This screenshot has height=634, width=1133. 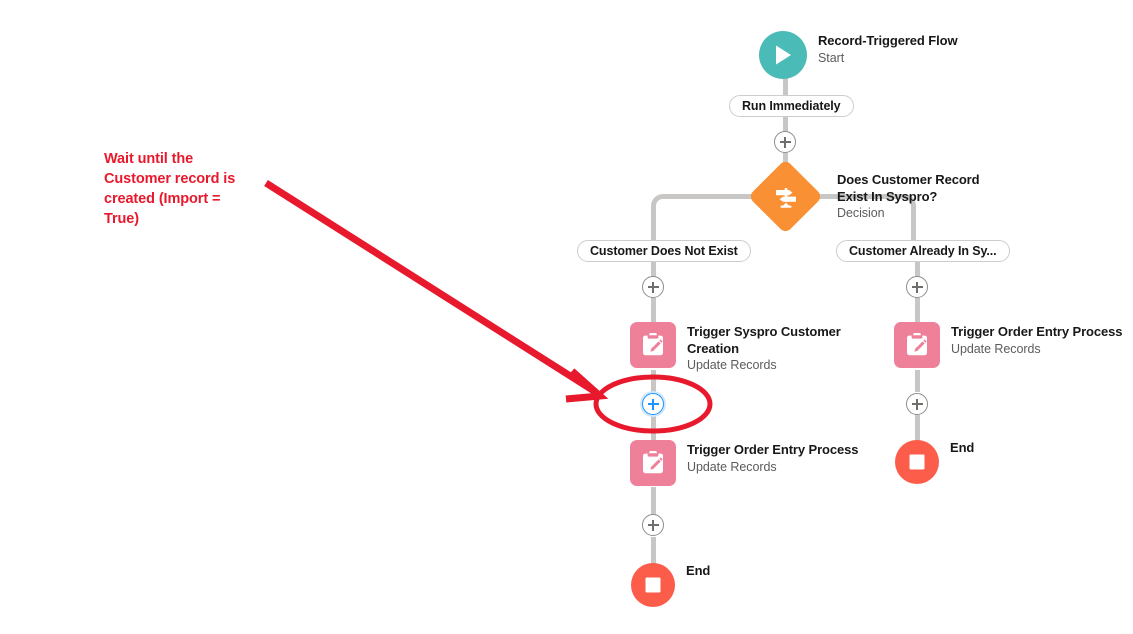 I want to click on start-labels: Record-Triggered Flow Start, so click(x=888, y=48).